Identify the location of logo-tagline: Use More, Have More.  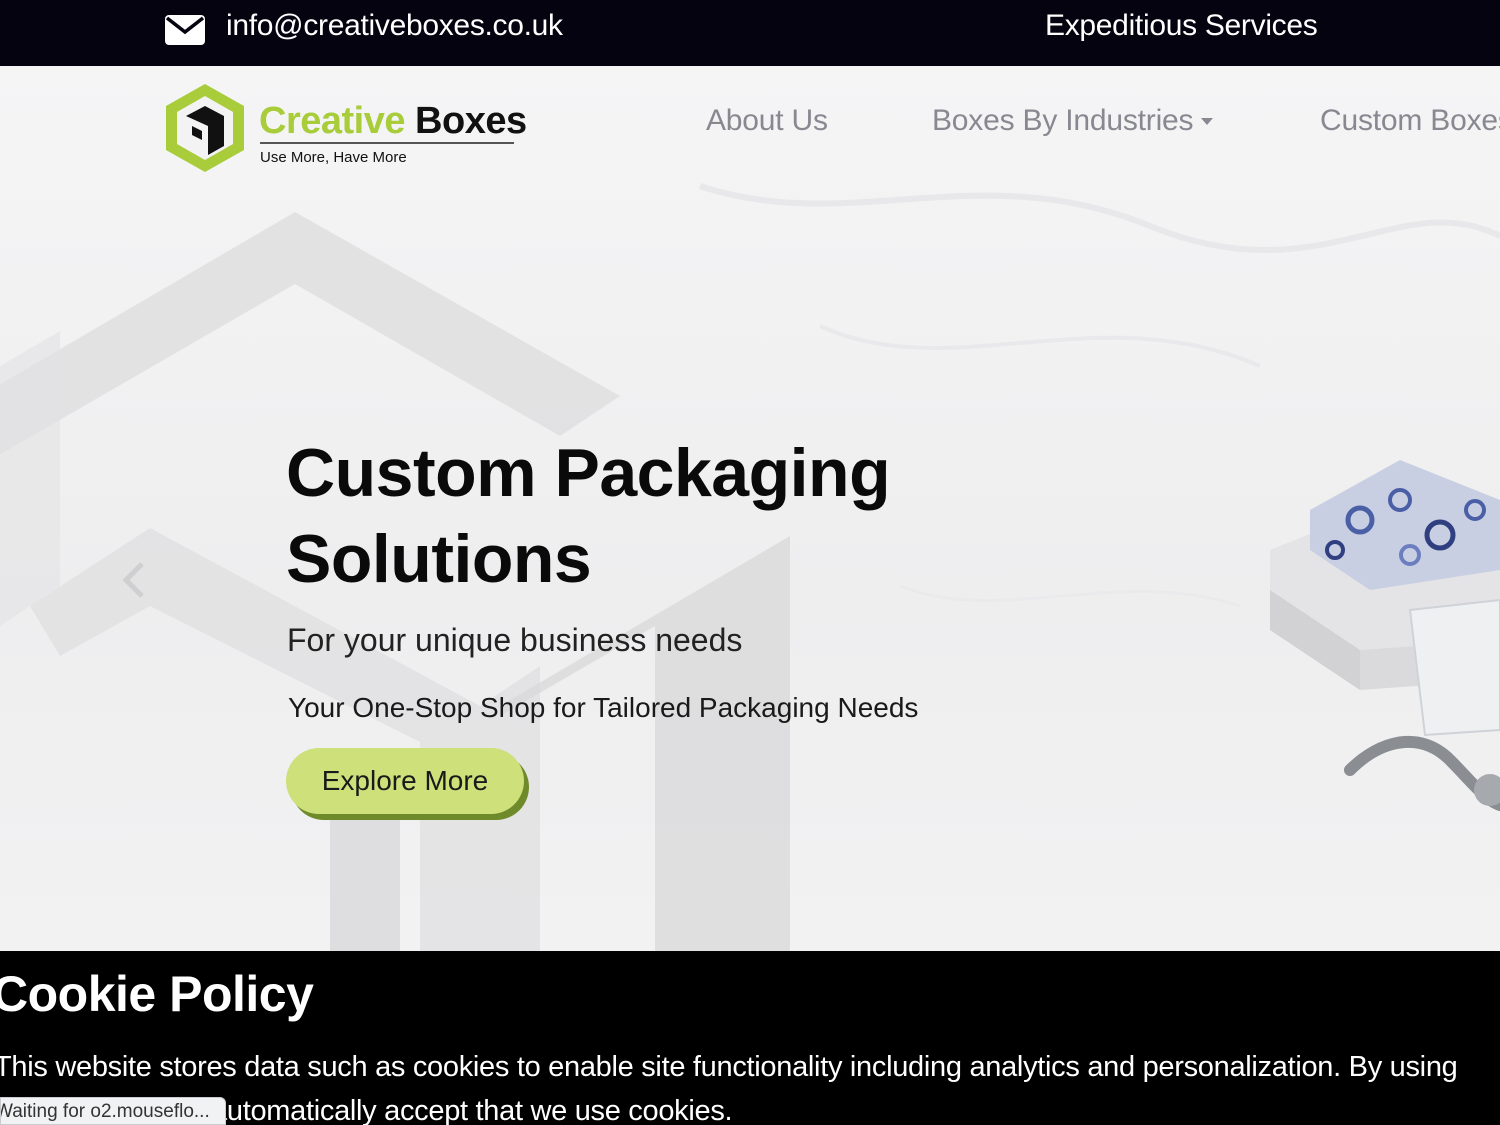
(333, 157).